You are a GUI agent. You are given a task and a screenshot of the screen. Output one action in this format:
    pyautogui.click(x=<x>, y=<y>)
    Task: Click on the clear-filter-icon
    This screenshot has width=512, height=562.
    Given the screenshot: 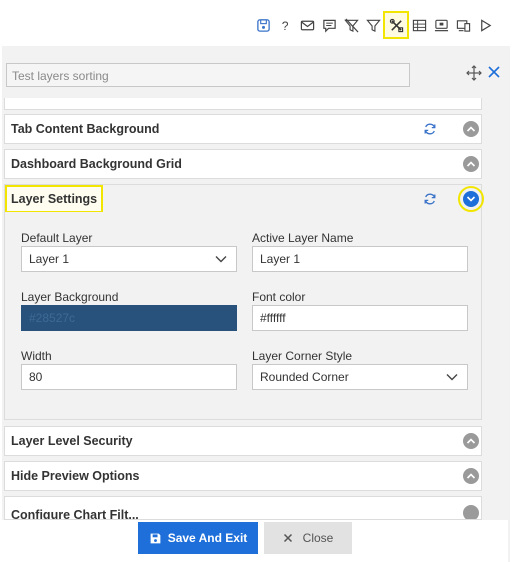 What is the action you would take?
    pyautogui.click(x=351, y=25)
    